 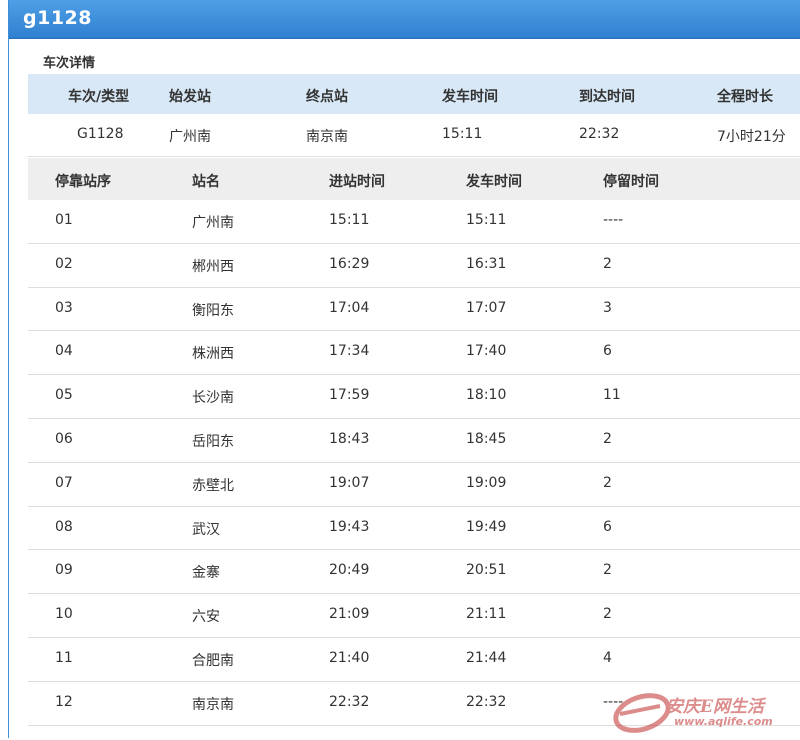 I want to click on stop-arrive-time: 20:49, so click(x=349, y=570).